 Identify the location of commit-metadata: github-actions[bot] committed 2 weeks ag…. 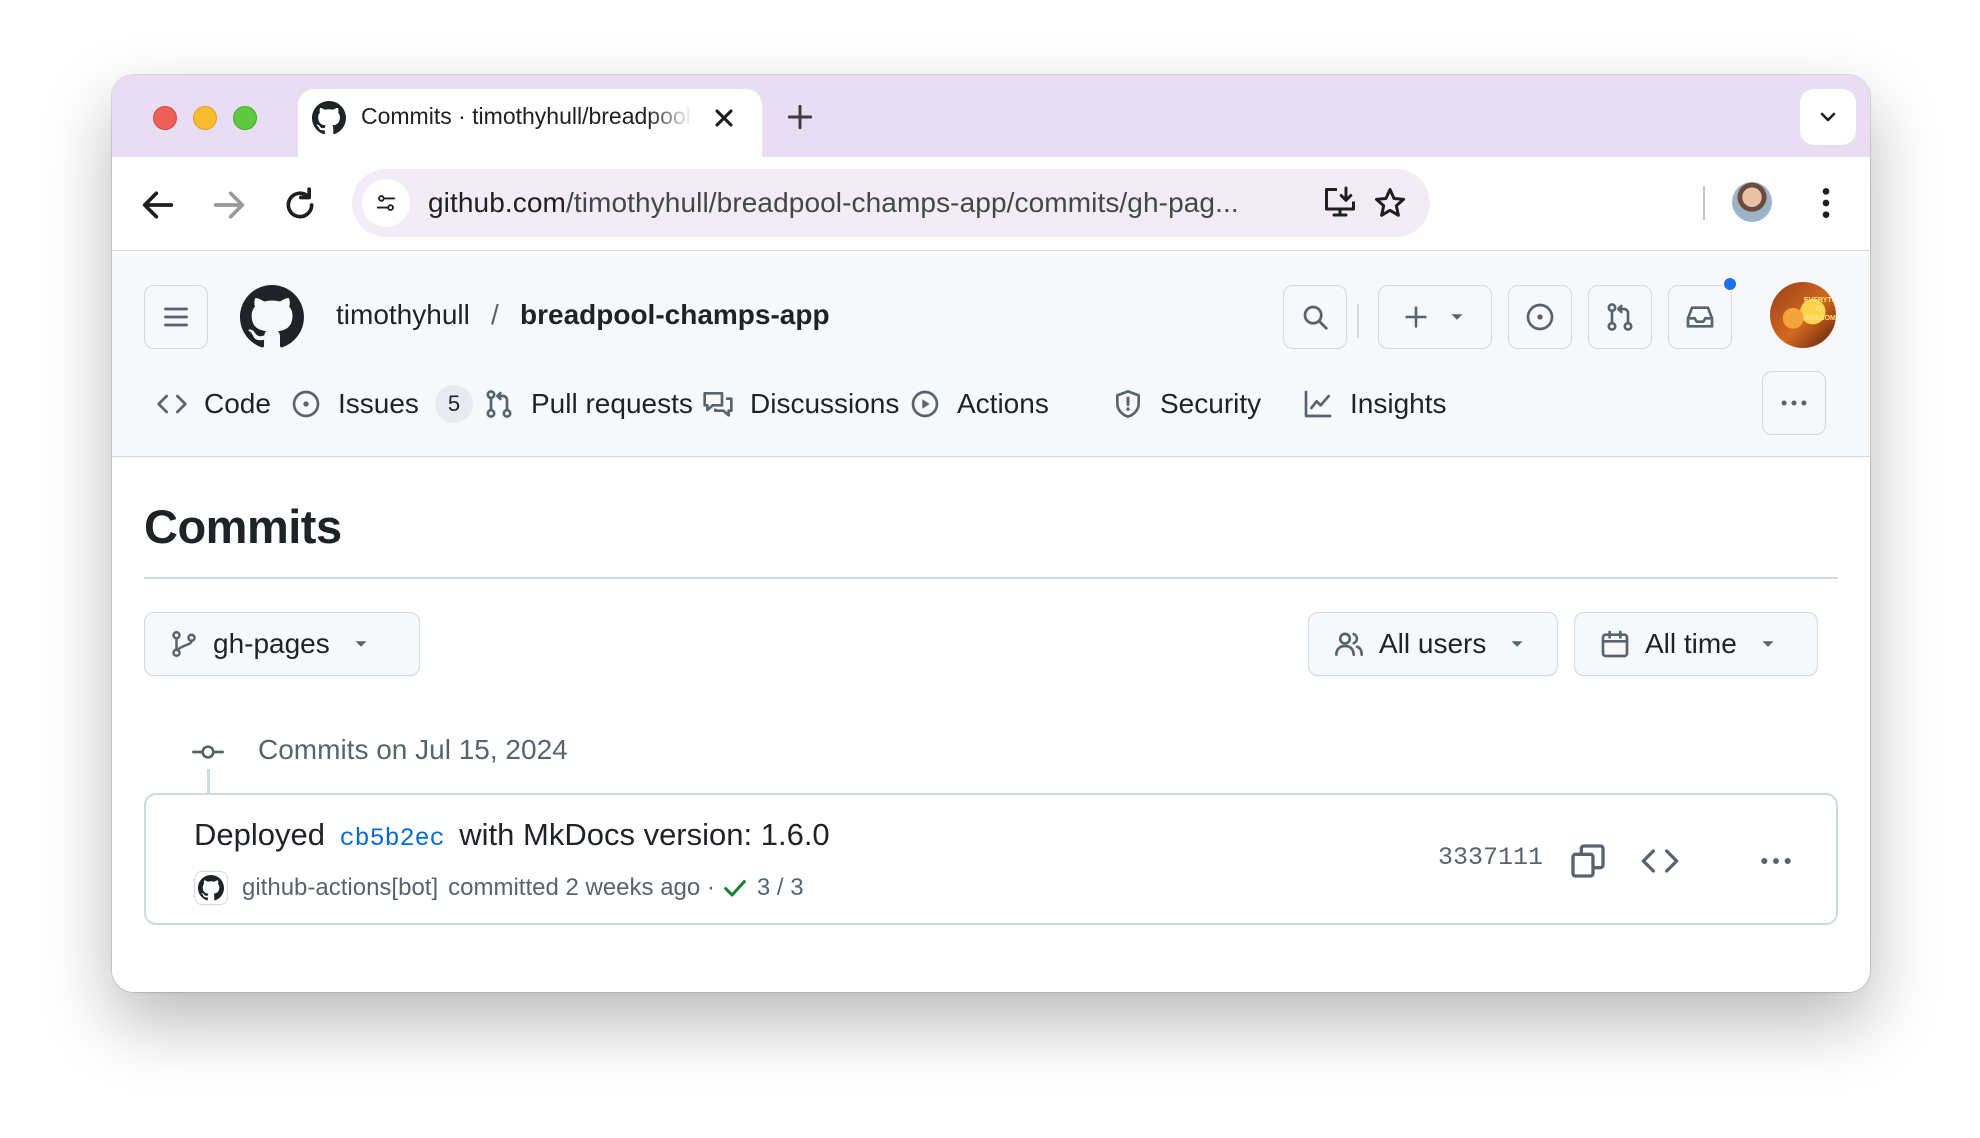
(499, 888).